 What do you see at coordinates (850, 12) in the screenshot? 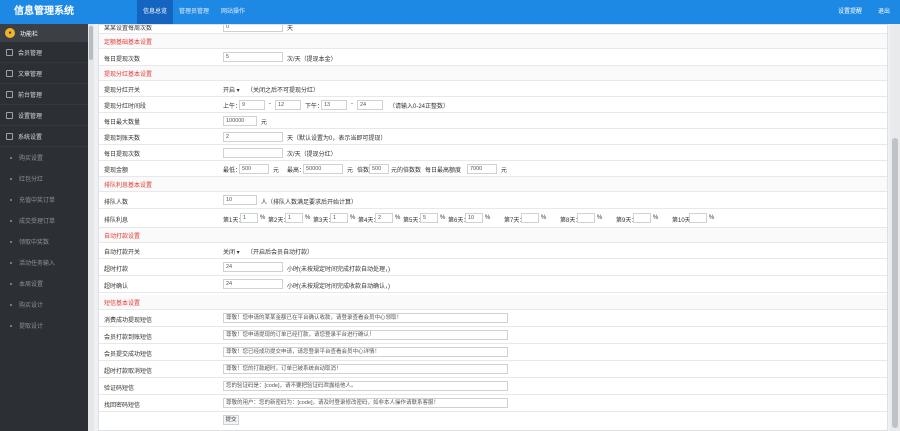
I see `settings-link: 设置提醒` at bounding box center [850, 12].